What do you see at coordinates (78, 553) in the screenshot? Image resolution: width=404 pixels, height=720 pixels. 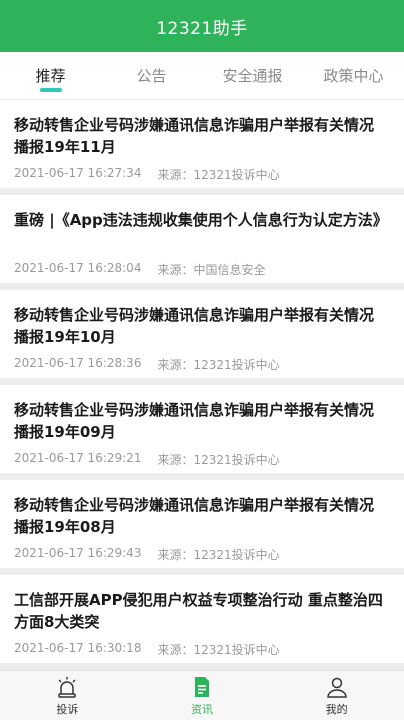 I see `article-time: 2021-06-17 16:29:43` at bounding box center [78, 553].